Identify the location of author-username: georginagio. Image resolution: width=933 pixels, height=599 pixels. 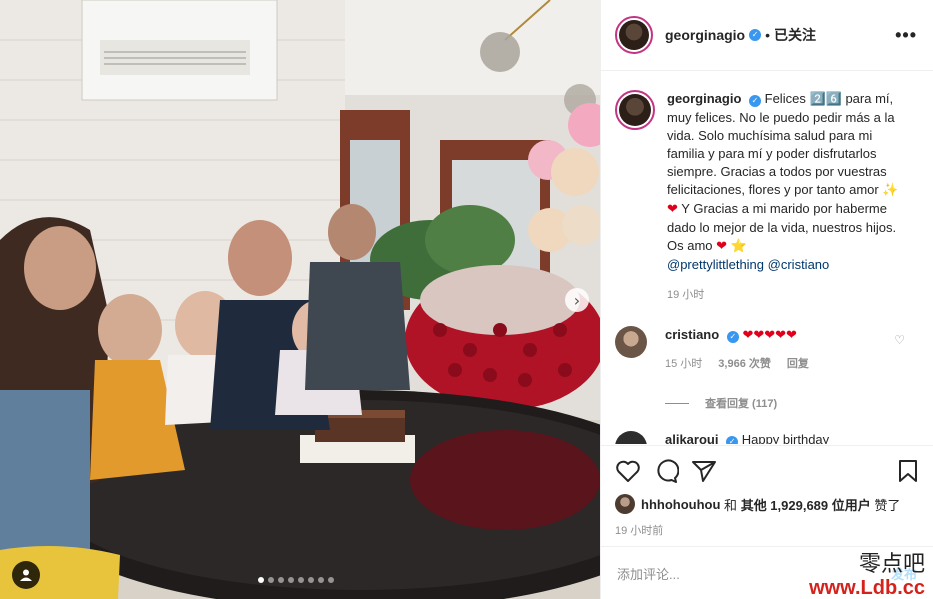
(705, 35).